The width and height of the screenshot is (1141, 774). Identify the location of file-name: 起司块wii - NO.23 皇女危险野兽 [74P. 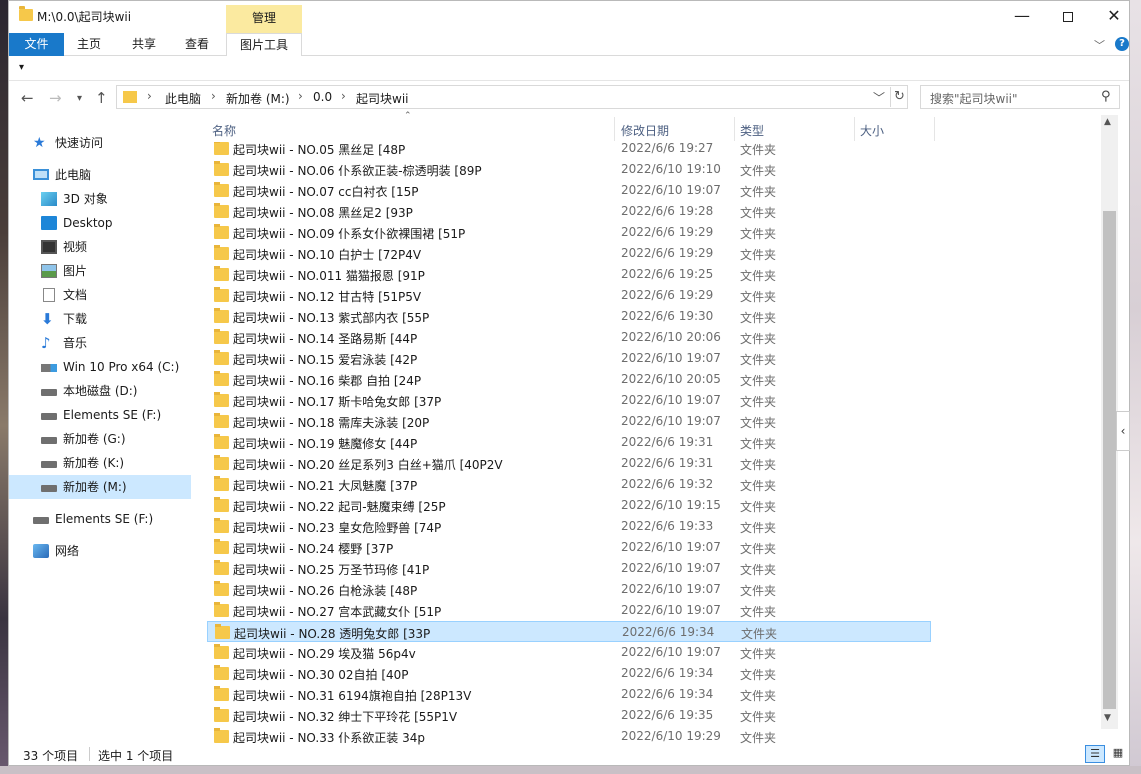
(337, 527).